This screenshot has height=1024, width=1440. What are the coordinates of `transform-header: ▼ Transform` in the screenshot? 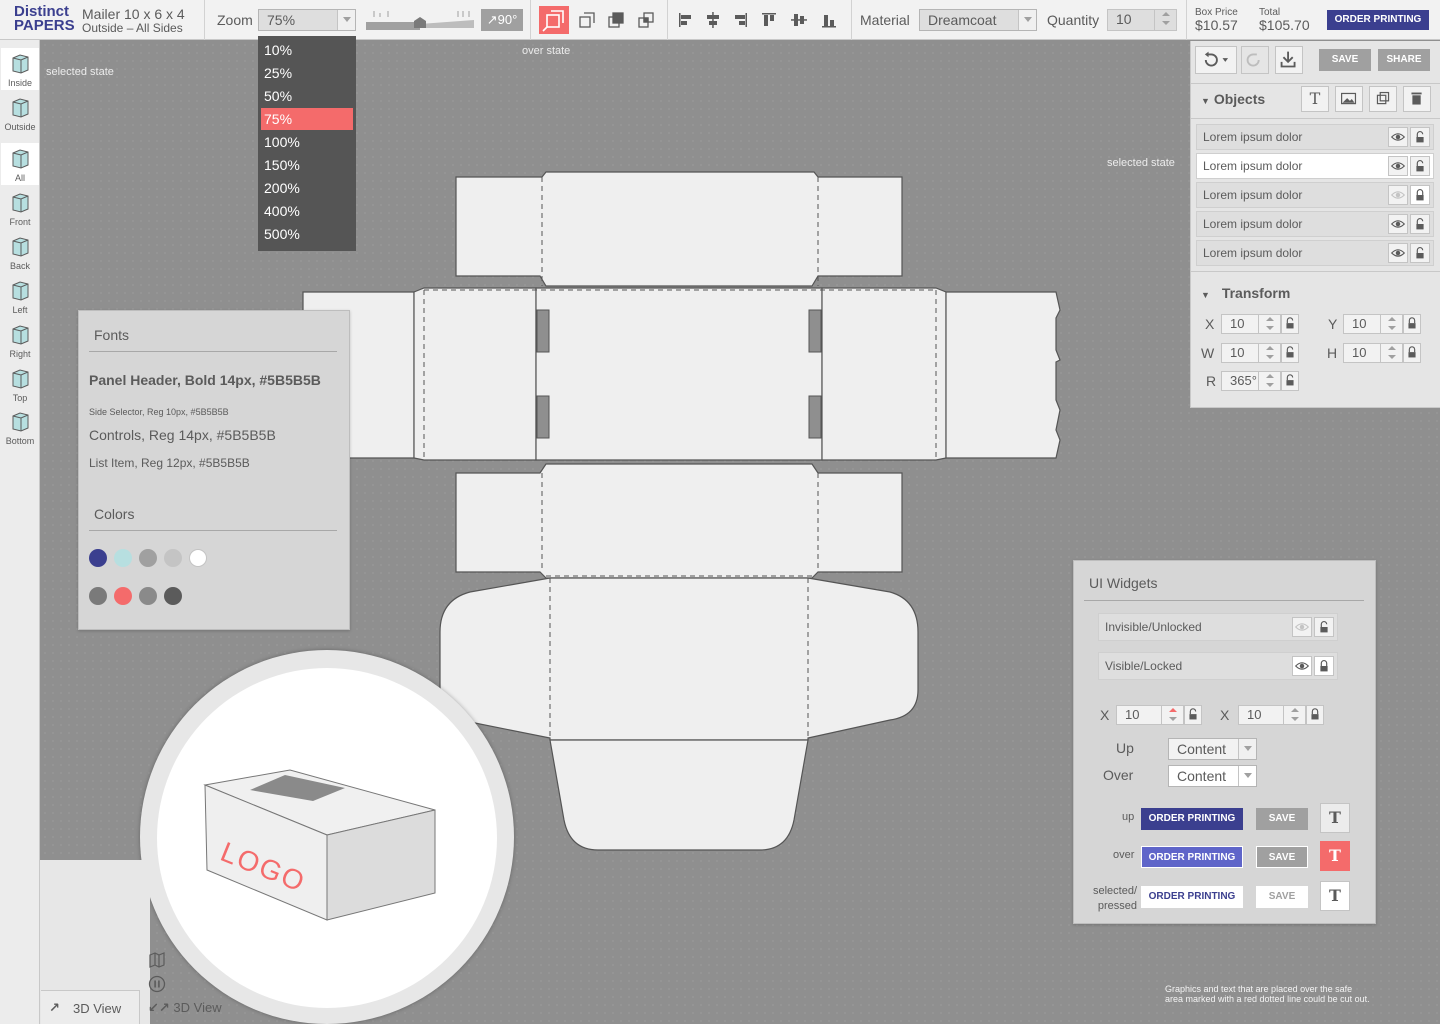 It's located at (1245, 293).